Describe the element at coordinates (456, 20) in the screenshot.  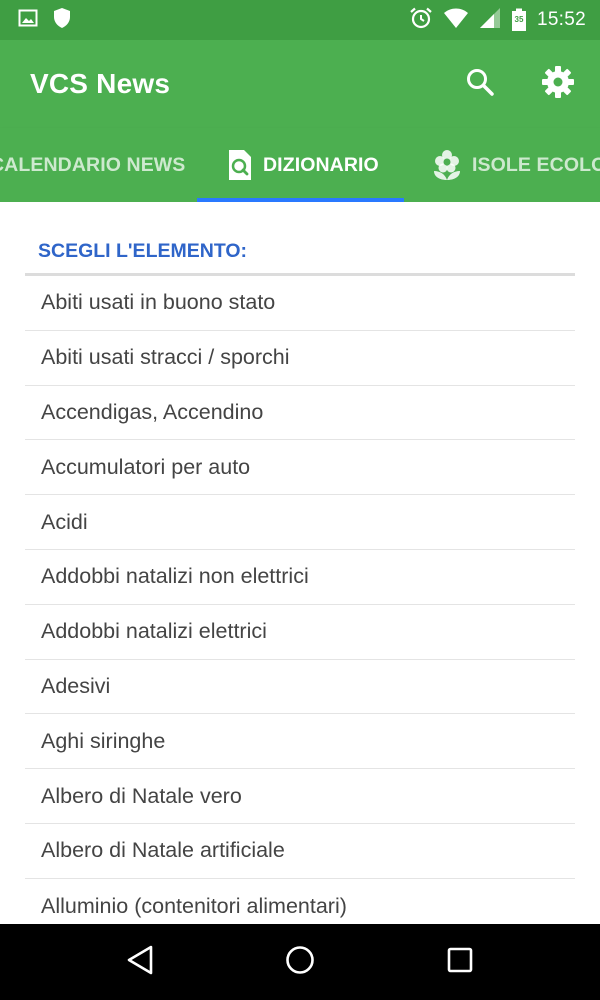
I see `wifi-icon` at that location.